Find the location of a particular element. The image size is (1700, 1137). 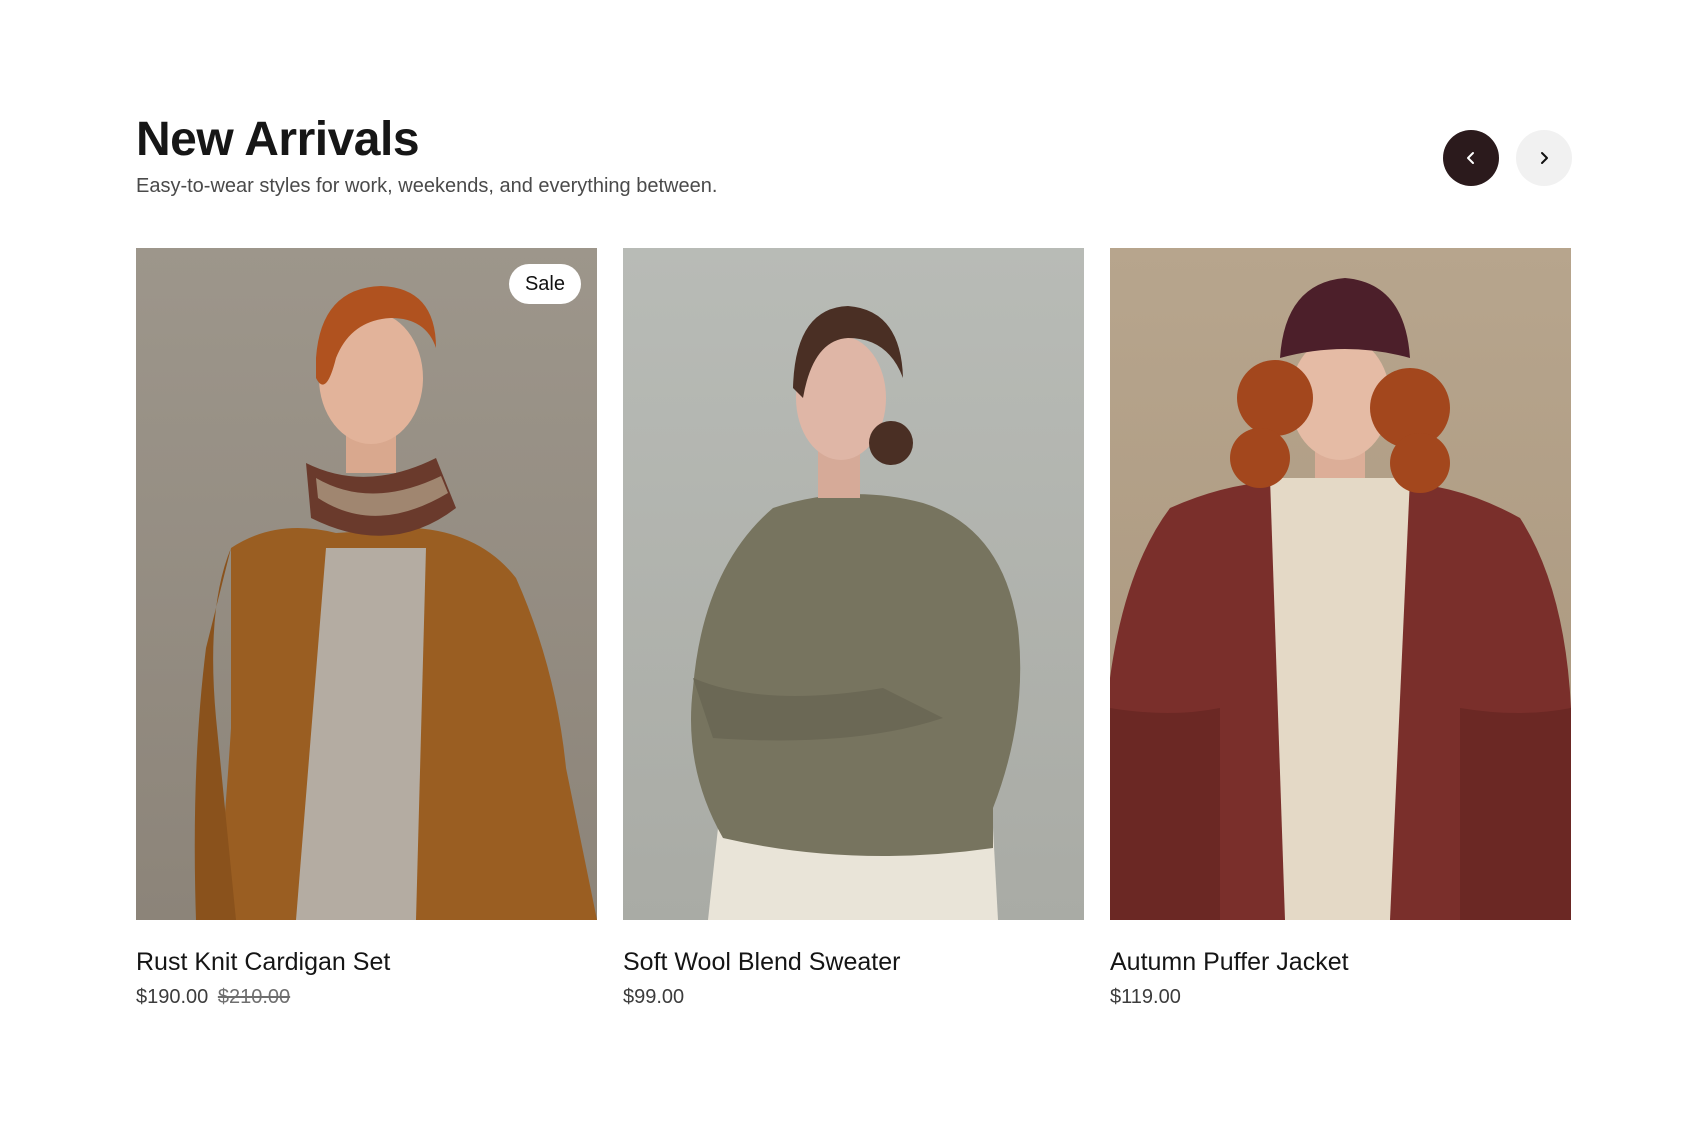

product-price: $190.00 is located at coordinates (172, 997).